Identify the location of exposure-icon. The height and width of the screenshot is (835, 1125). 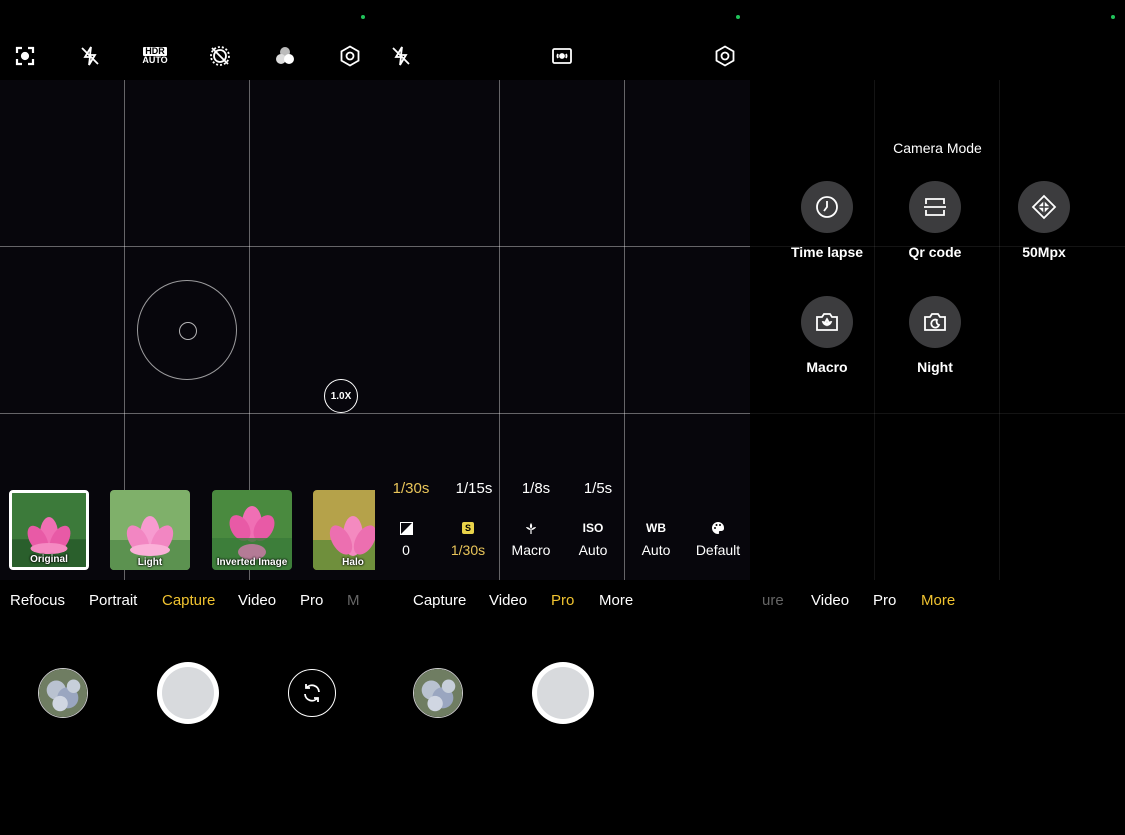
(406, 528).